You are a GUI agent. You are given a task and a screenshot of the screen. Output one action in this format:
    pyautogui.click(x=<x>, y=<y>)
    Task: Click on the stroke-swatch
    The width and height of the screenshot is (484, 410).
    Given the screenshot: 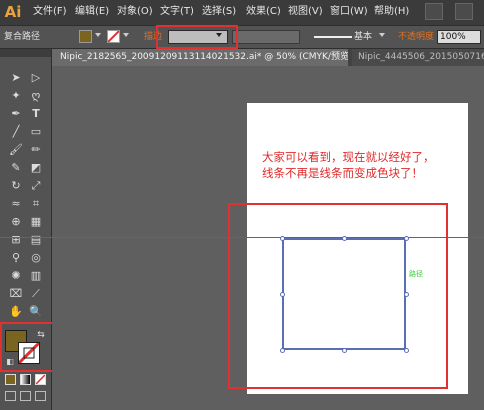 What is the action you would take?
    pyautogui.click(x=113, y=36)
    